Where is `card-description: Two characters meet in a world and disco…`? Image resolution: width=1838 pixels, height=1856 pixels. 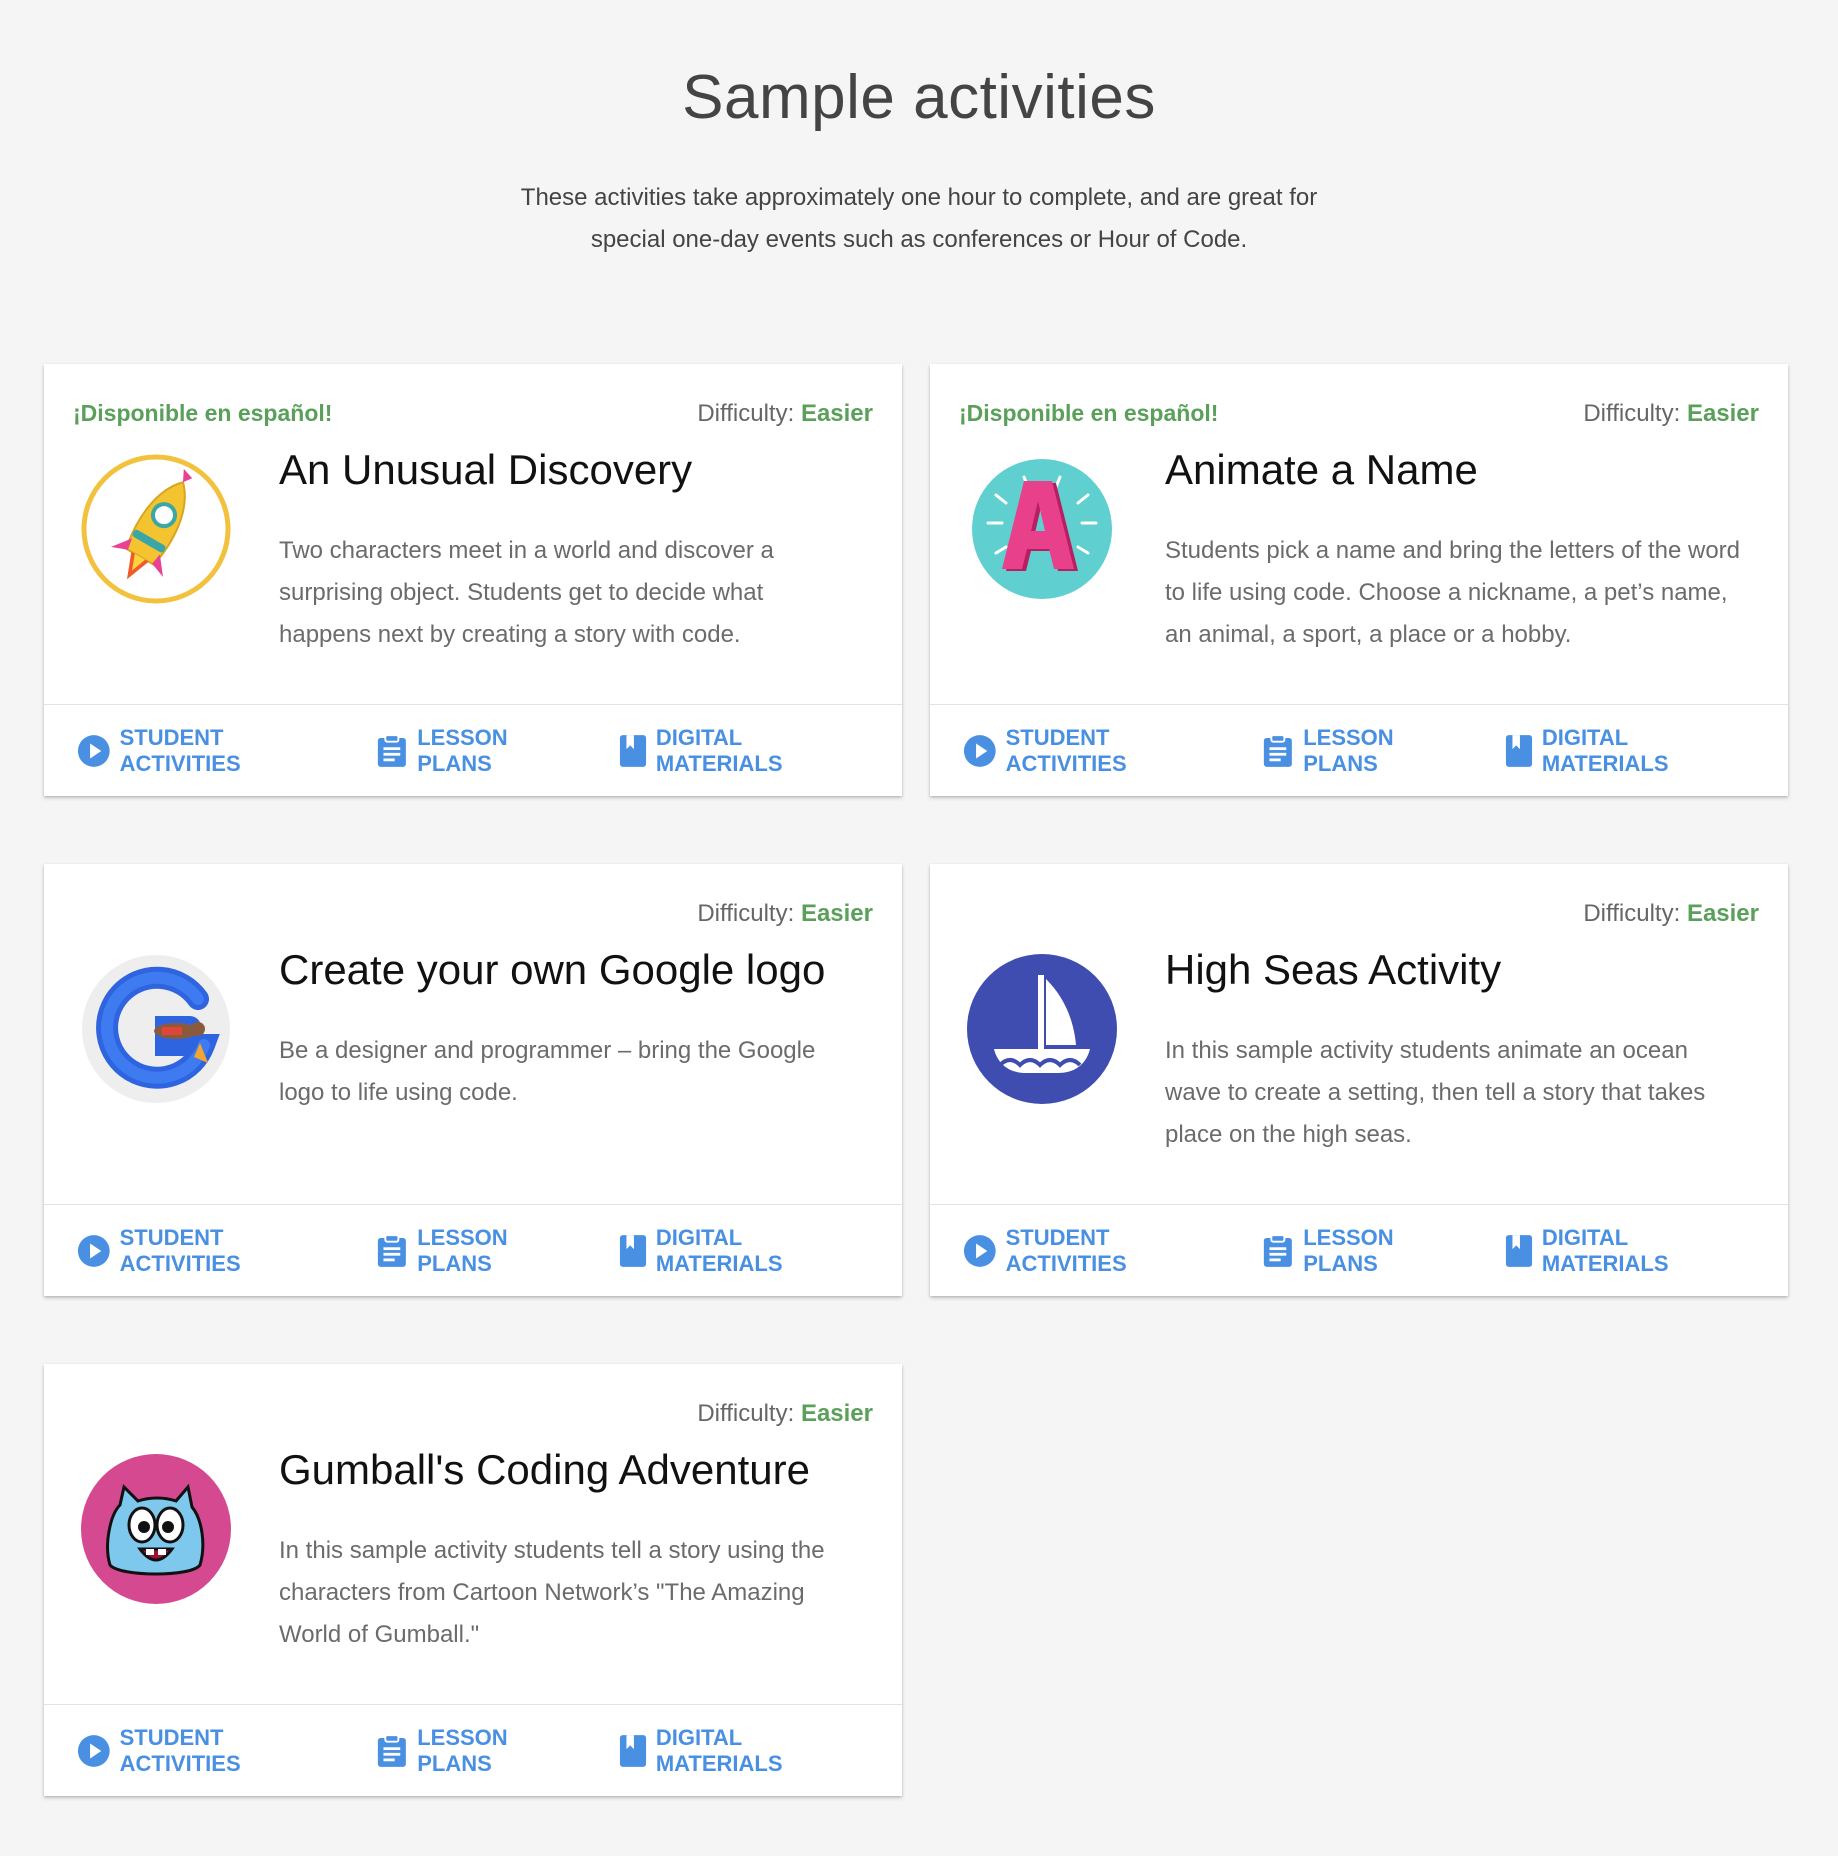 card-description: Two characters meet in a world and disco… is located at coordinates (526, 592).